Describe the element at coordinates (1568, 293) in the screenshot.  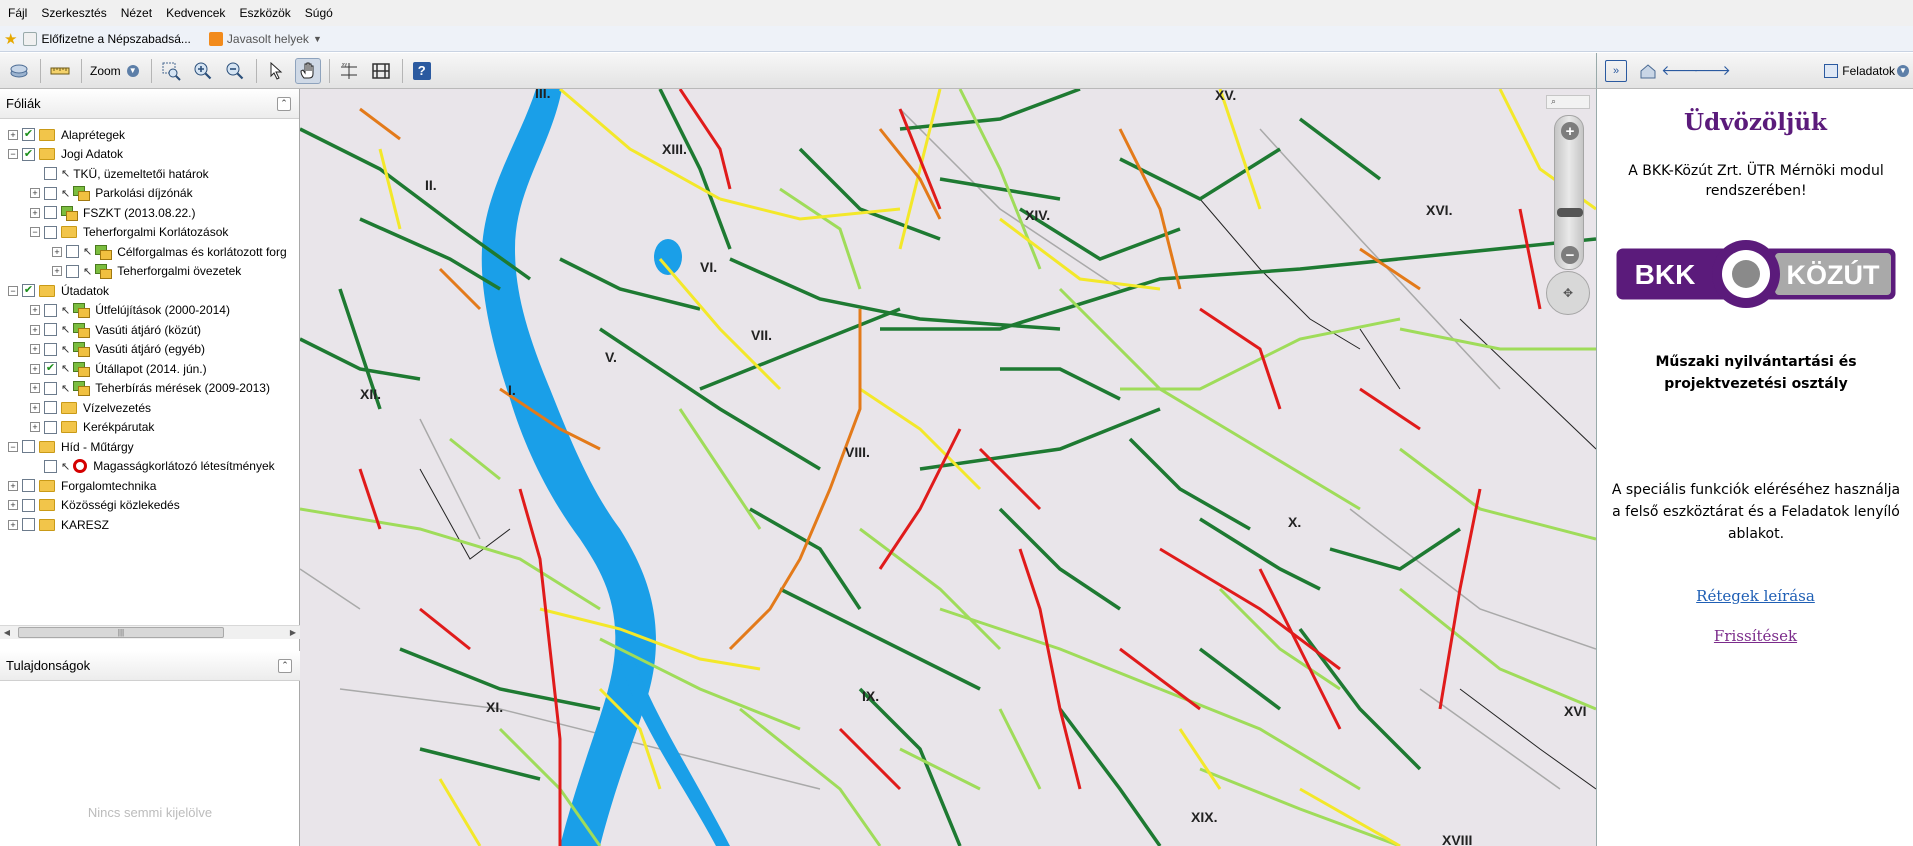
I see `pan-control-icon: ✥` at that location.